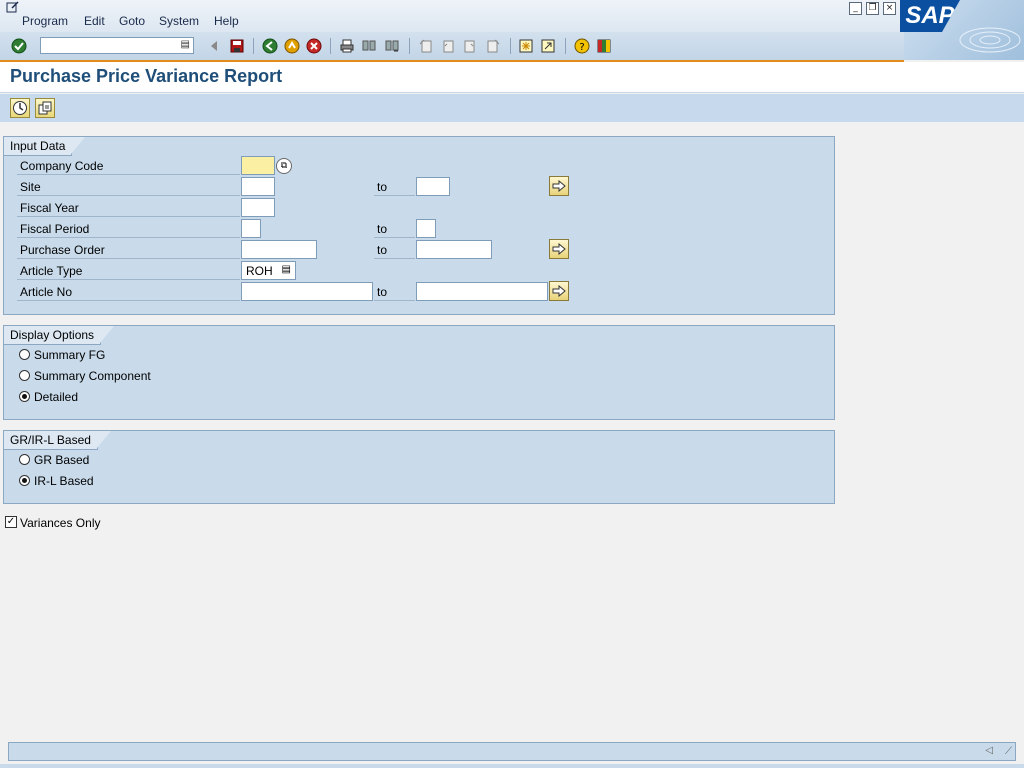  Describe the element at coordinates (426, 46) in the screenshot. I see `first-page-icon` at that location.